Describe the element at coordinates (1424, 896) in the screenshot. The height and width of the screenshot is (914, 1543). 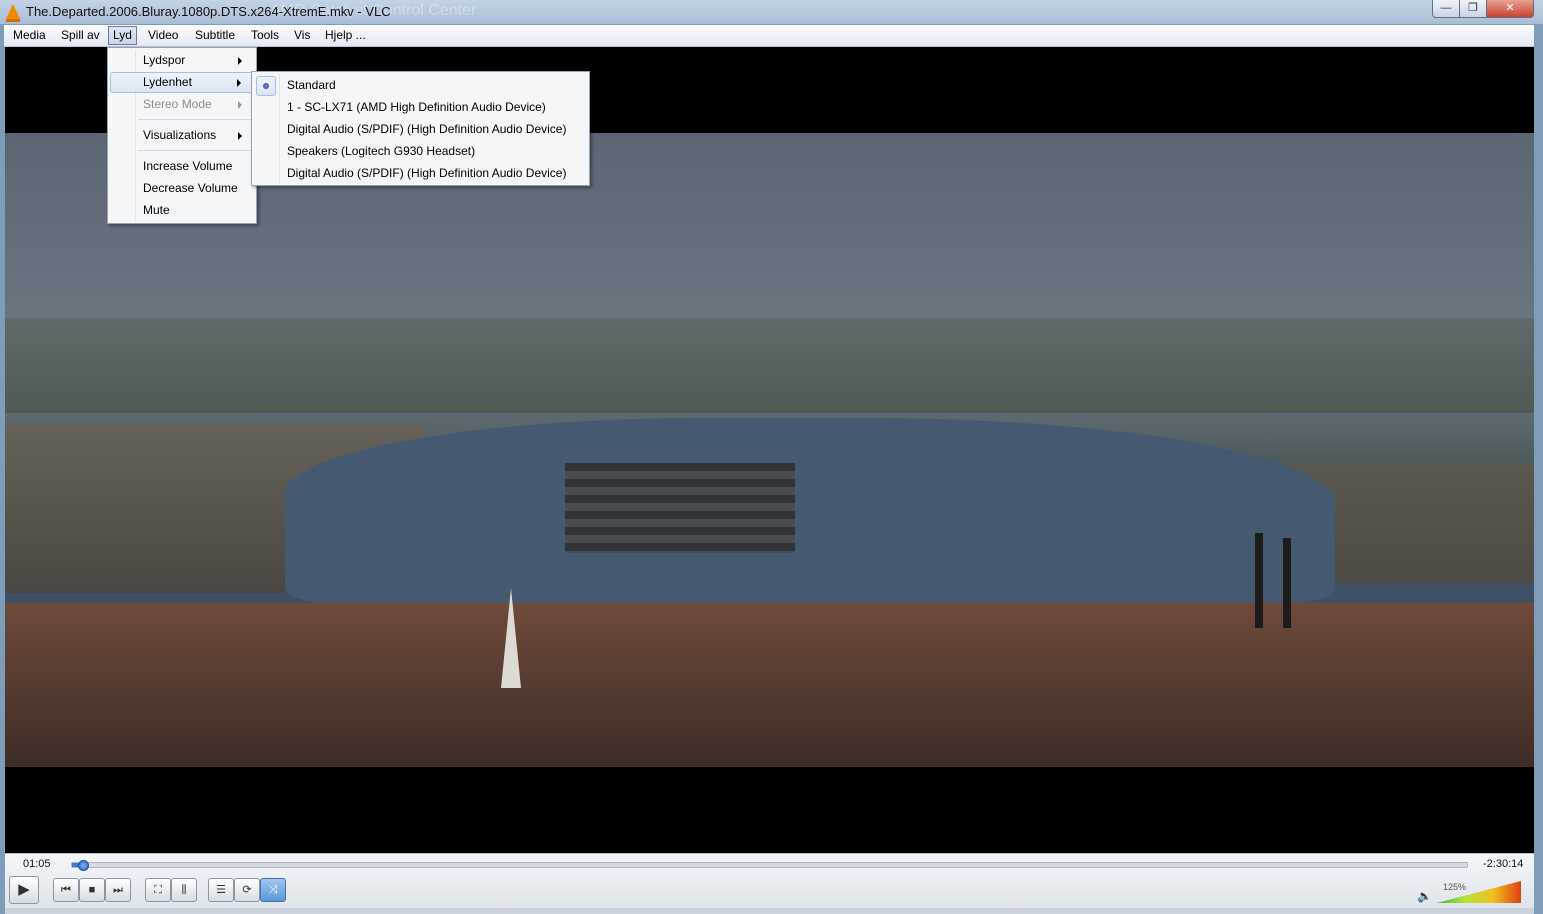
I see `speaker-icon: 🔈` at that location.